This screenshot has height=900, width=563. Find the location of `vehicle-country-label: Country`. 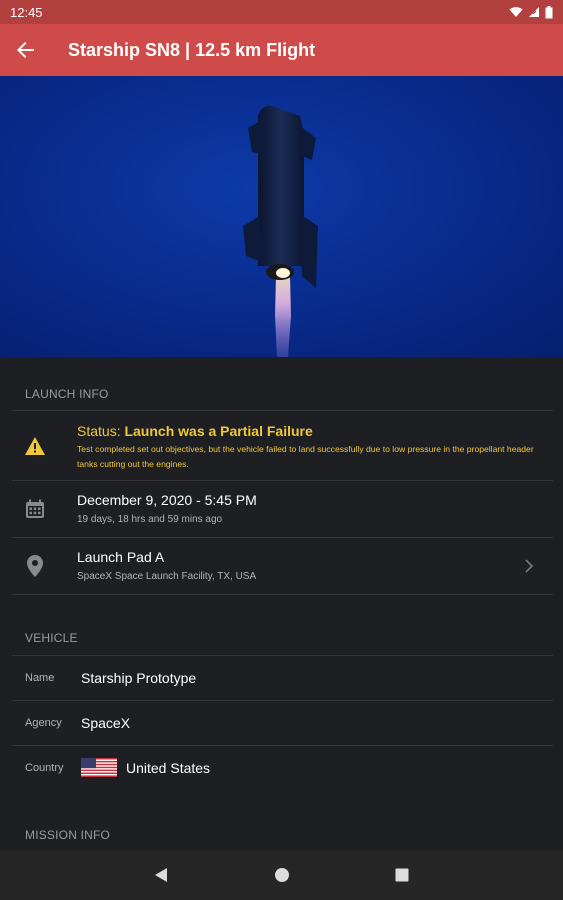

vehicle-country-label: Country is located at coordinates (44, 768).